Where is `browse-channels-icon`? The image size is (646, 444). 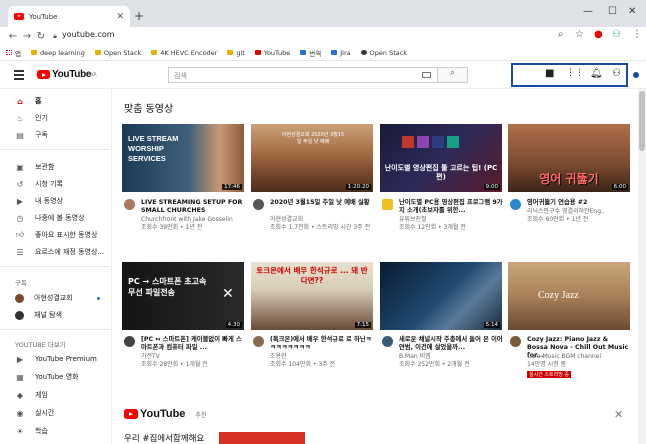 browse-channels-icon is located at coordinates (19, 315).